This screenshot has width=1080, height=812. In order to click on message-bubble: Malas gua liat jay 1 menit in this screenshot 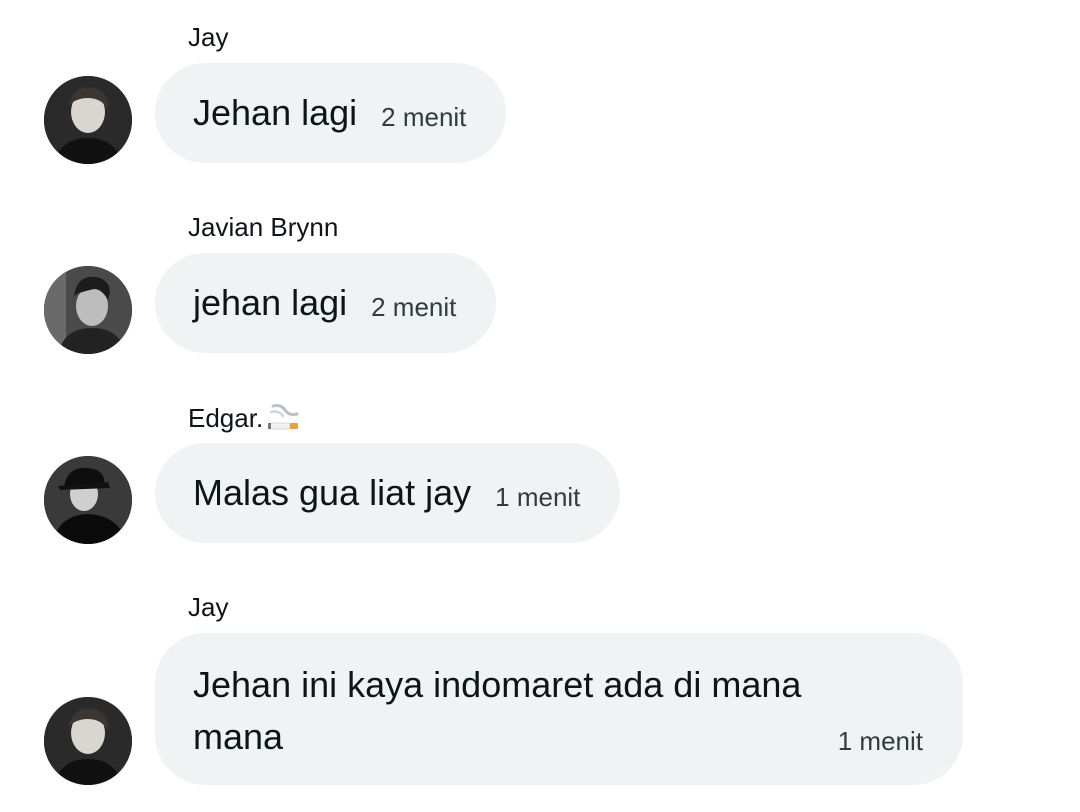, I will do `click(388, 493)`.